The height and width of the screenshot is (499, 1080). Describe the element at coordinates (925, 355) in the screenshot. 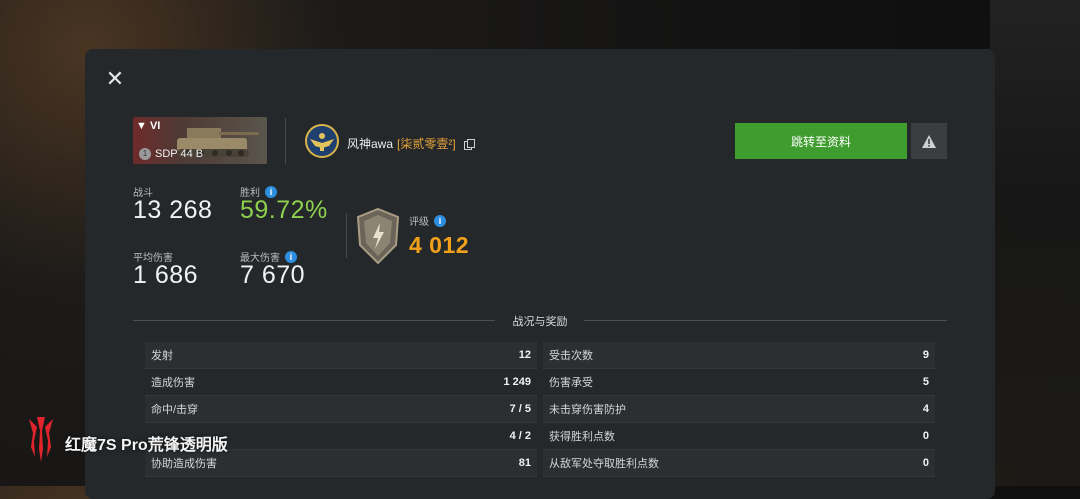

I see `stat-row-value: 9` at that location.